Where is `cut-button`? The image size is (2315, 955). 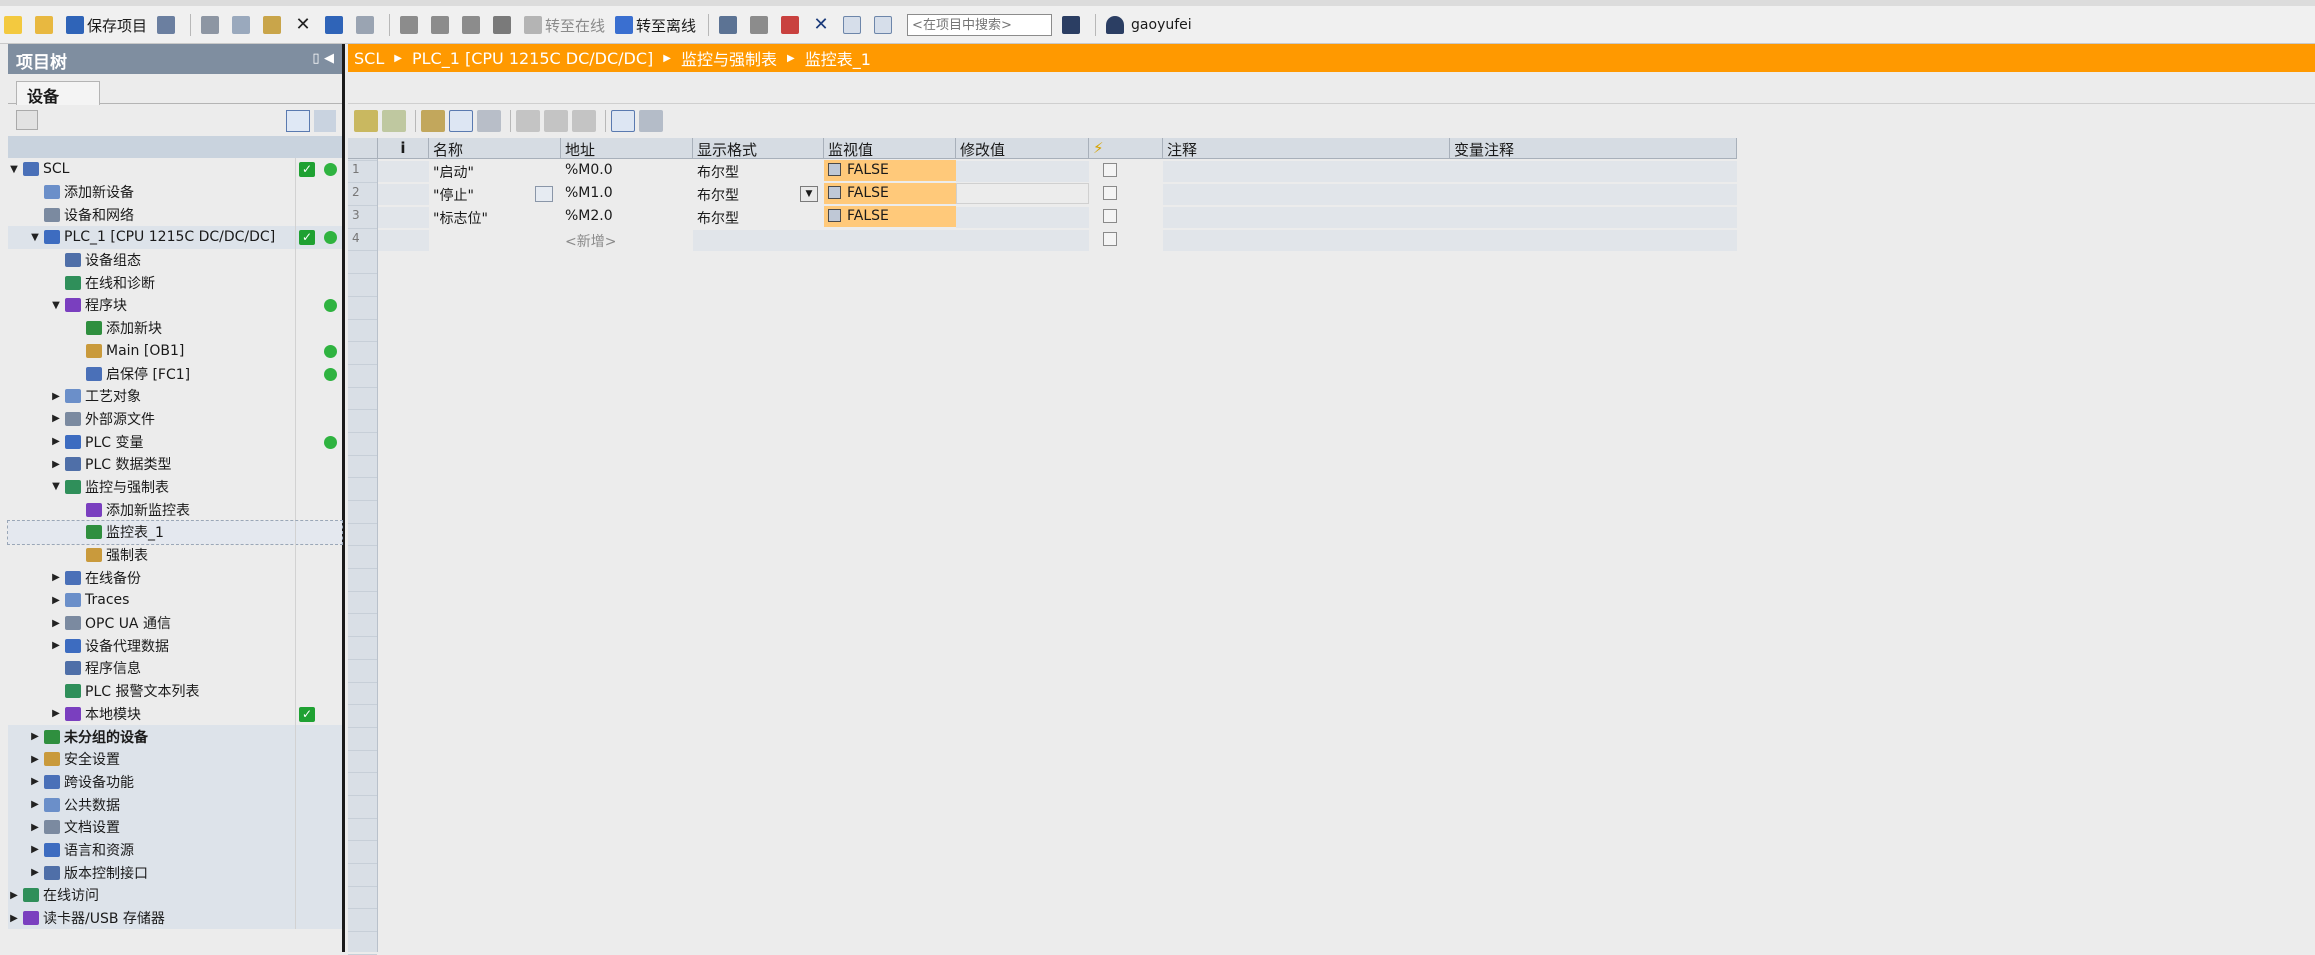 cut-button is located at coordinates (211, 25).